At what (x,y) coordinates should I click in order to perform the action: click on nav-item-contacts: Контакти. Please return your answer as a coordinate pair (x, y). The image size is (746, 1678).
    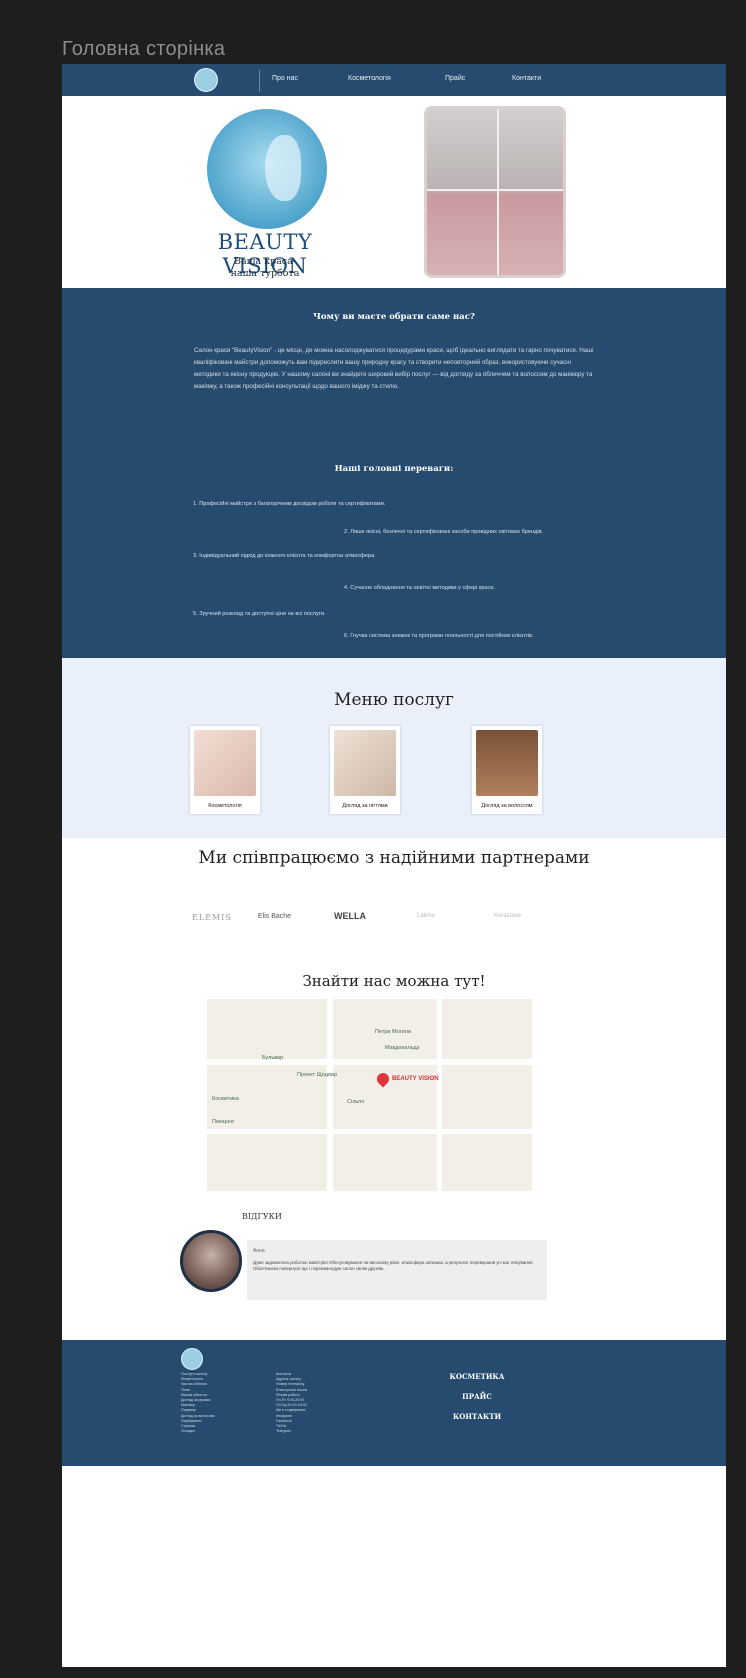
    Looking at the image, I should click on (526, 78).